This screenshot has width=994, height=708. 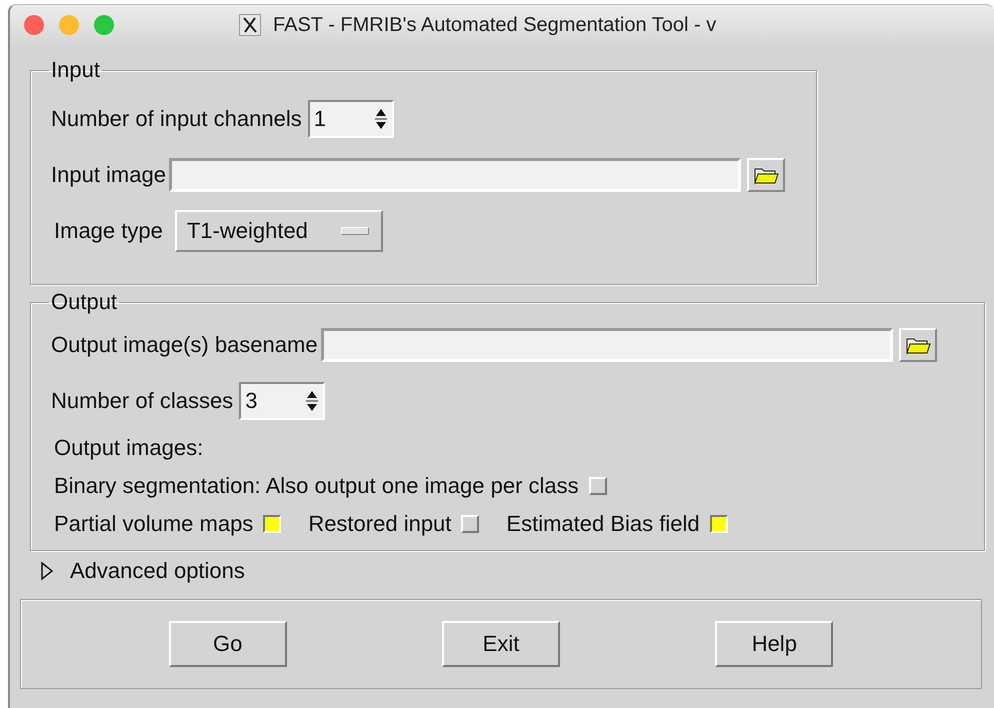 What do you see at coordinates (154, 524) in the screenshot?
I see `checkbox-label: Partial volume maps` at bounding box center [154, 524].